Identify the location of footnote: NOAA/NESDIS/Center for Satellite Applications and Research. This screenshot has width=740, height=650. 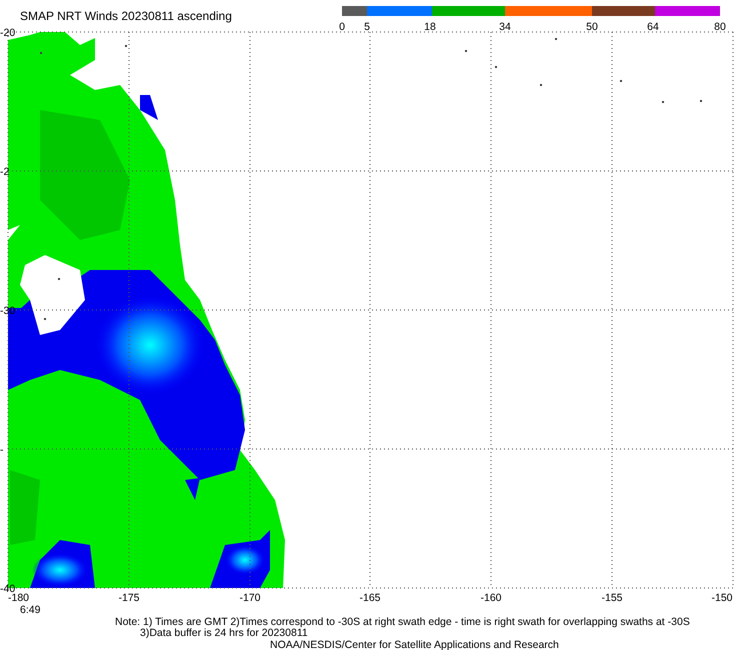
(414, 644).